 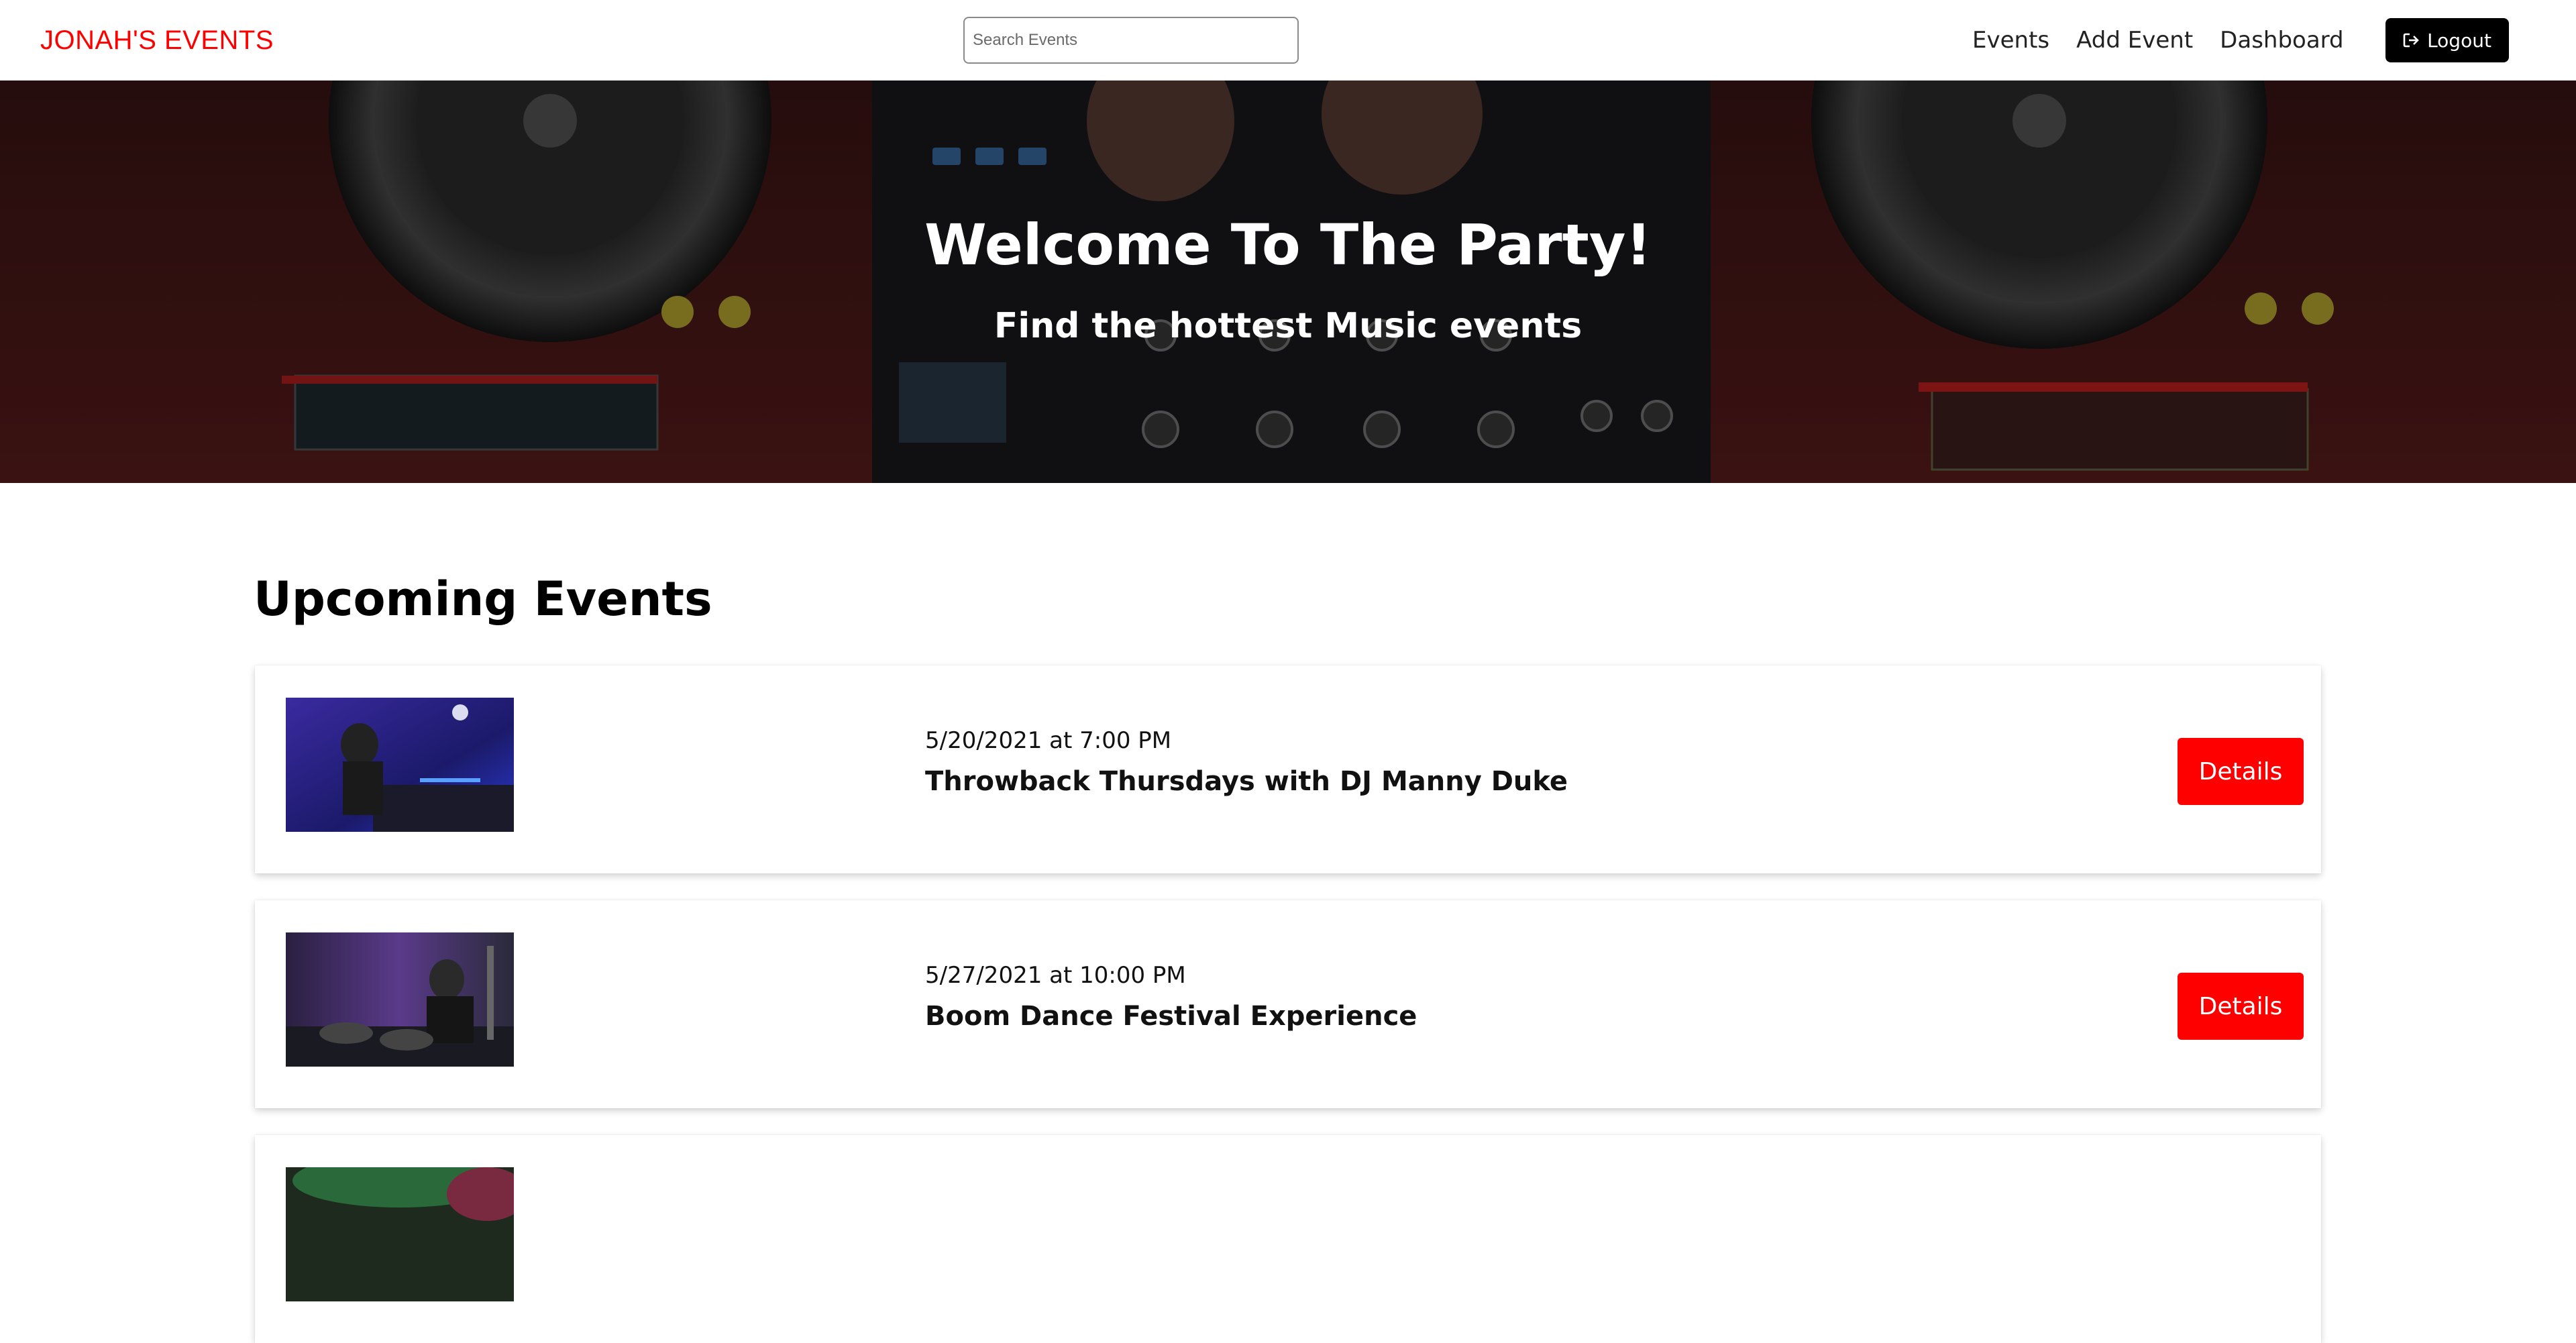 I want to click on event-date: 5/20/2021 at 7:00 PM, so click(x=1048, y=740).